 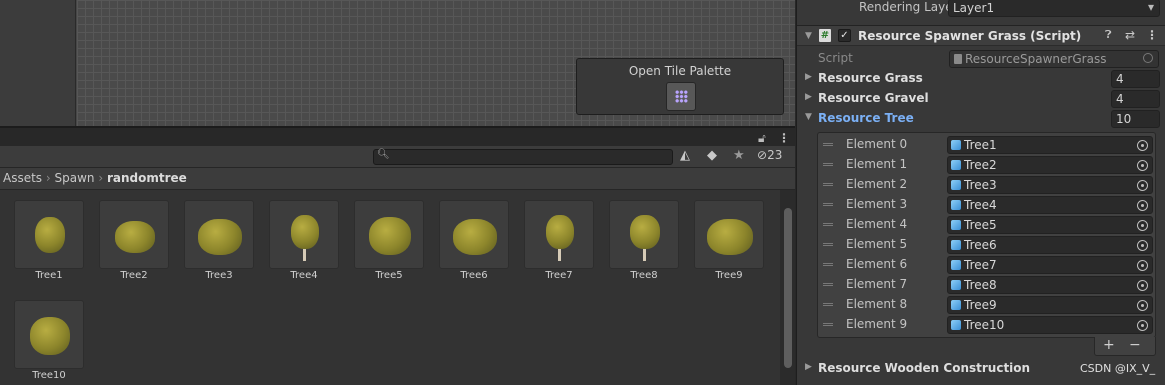 I want to click on element-label: Element 3, so click(x=877, y=204).